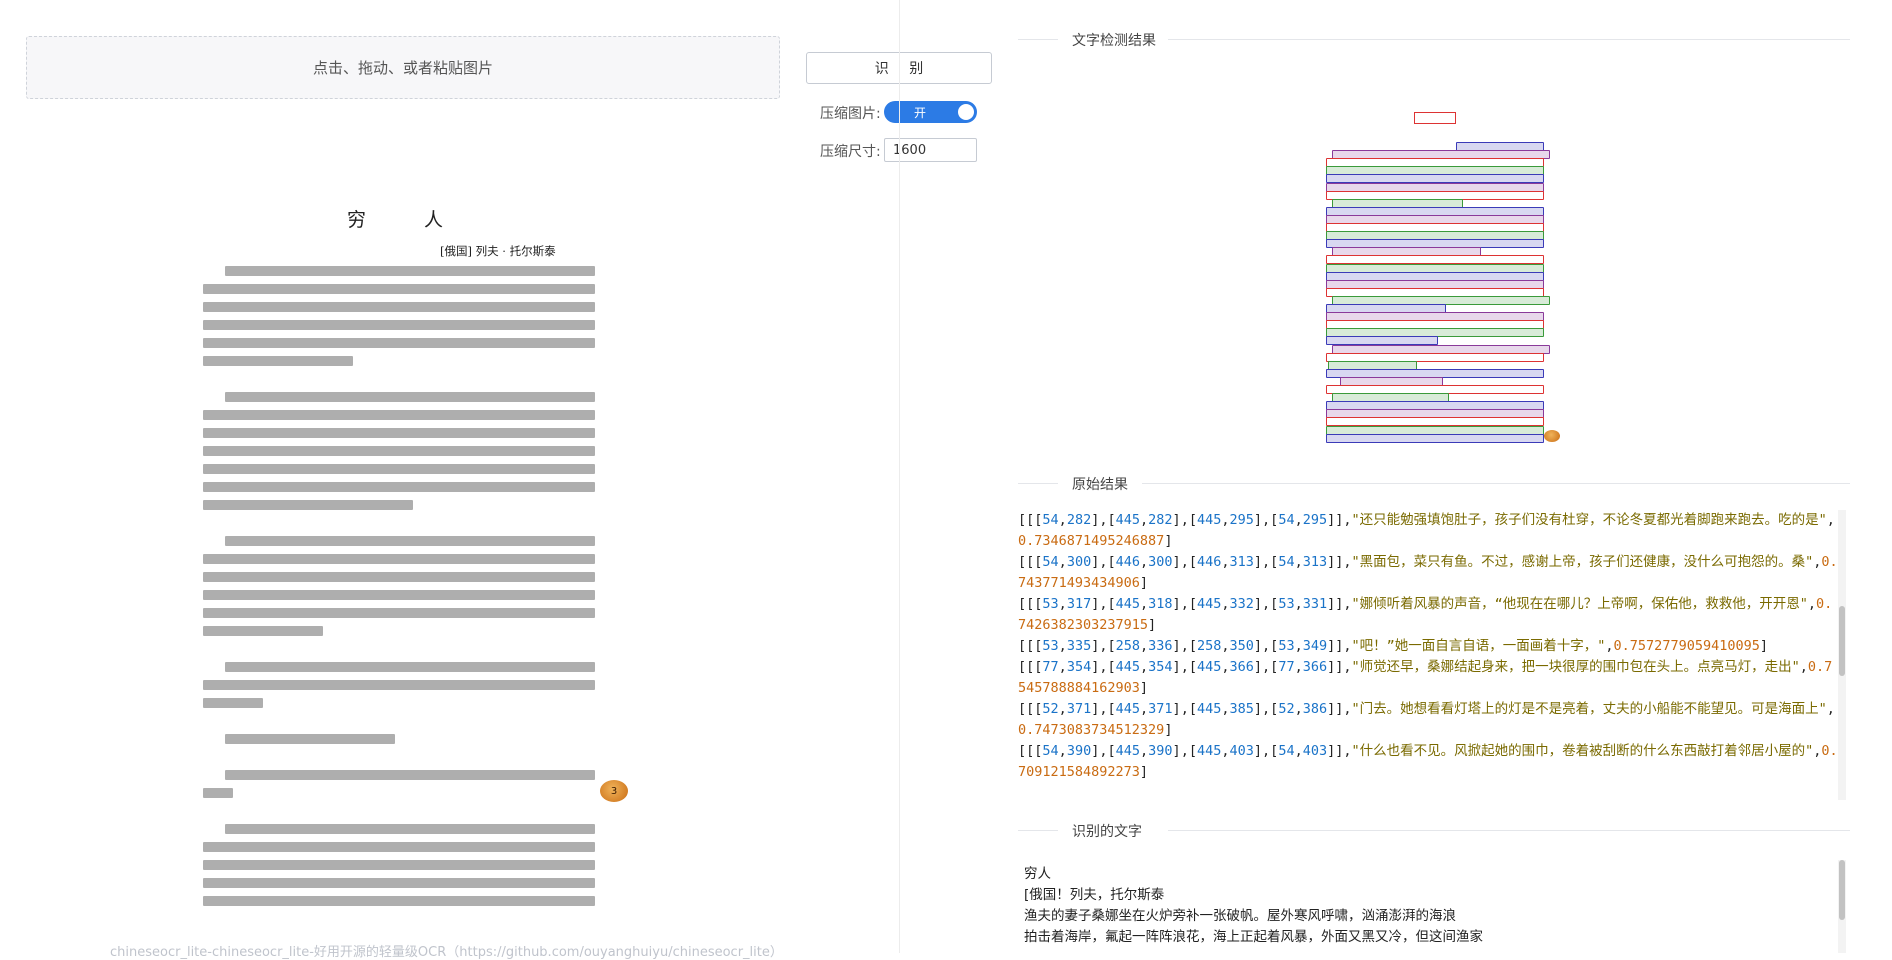  Describe the element at coordinates (850, 152) in the screenshot. I see `size-label: 压缩尺寸:` at that location.